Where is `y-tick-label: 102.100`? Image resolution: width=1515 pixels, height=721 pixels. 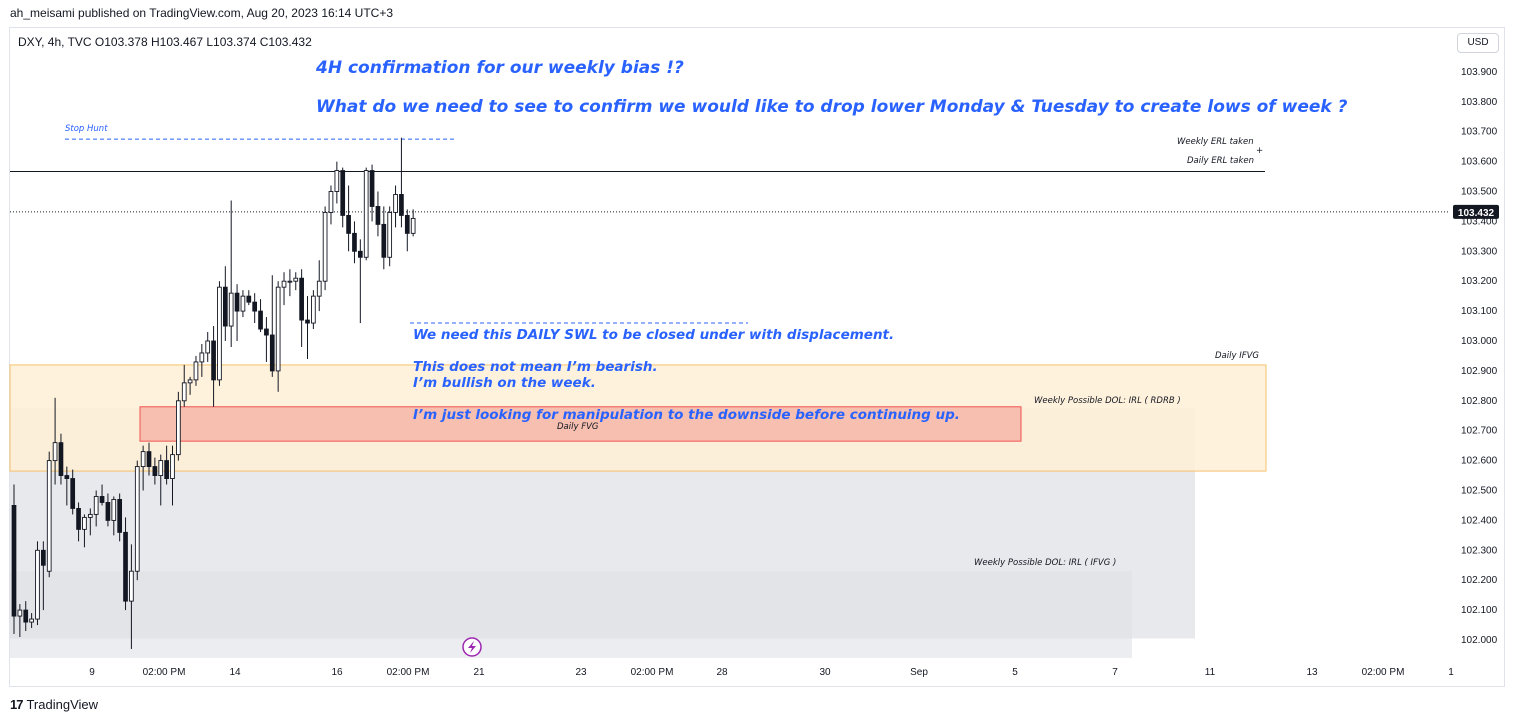
y-tick-label: 102.100 is located at coordinates (1479, 610).